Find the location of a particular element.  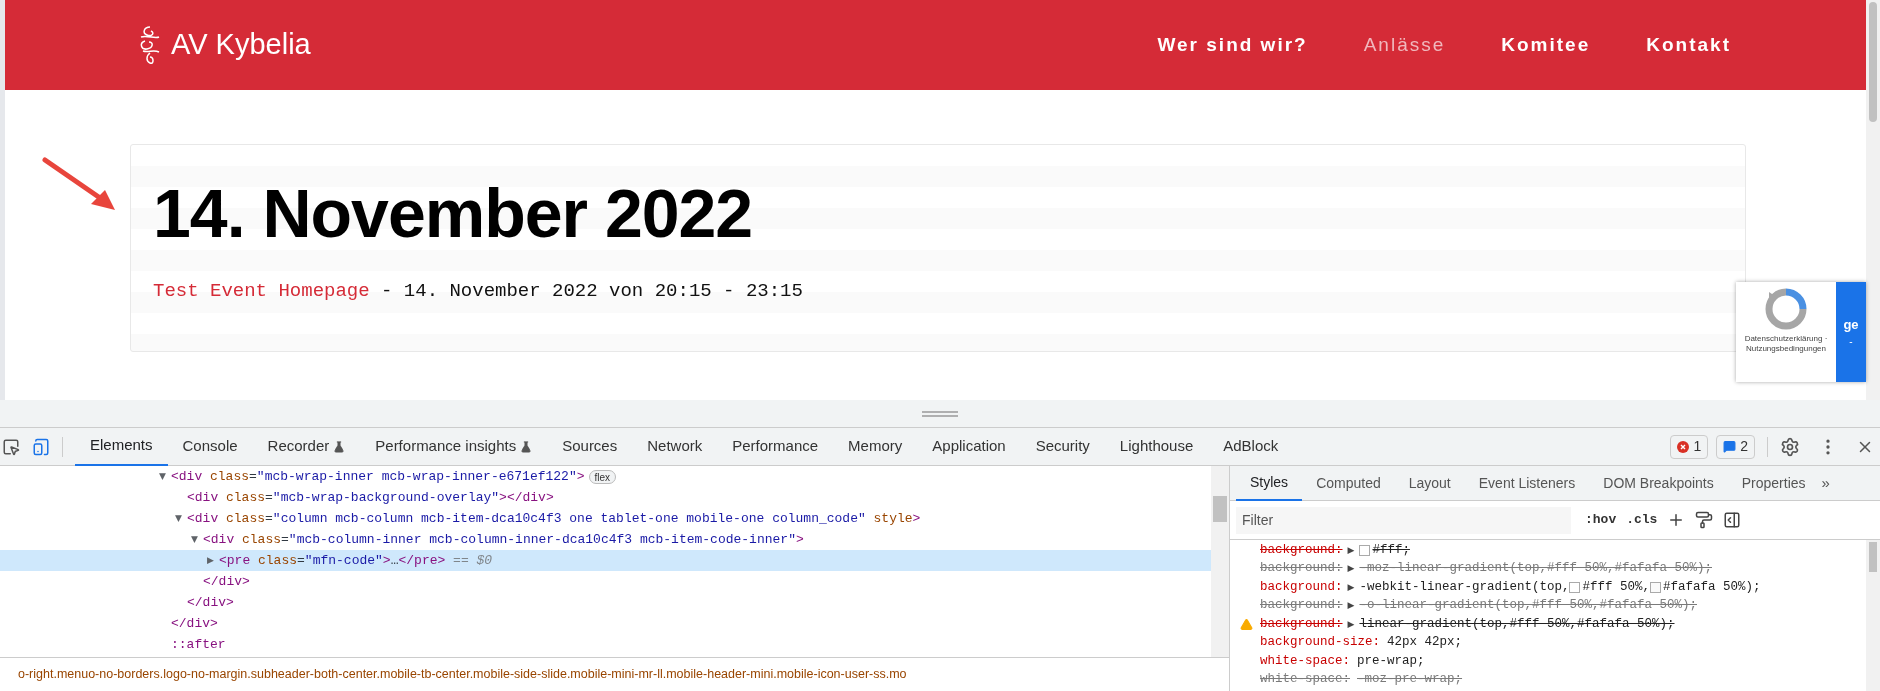

sidebar-tab: Computed is located at coordinates (1348, 483).